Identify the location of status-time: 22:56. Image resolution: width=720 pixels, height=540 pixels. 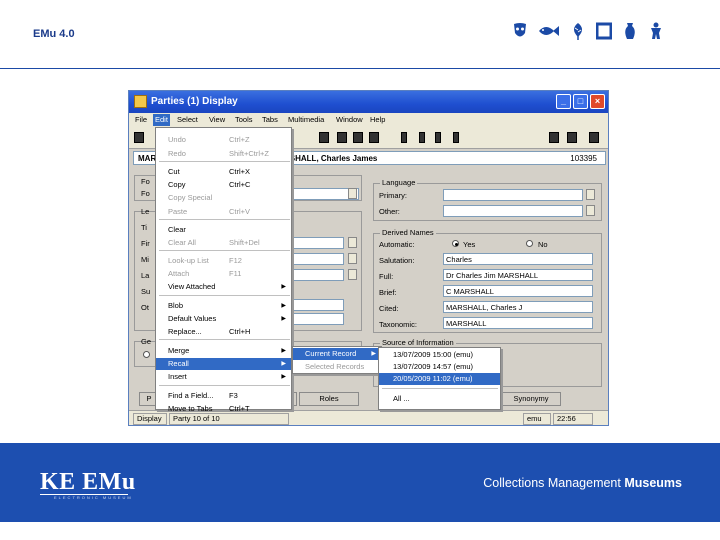
(573, 419).